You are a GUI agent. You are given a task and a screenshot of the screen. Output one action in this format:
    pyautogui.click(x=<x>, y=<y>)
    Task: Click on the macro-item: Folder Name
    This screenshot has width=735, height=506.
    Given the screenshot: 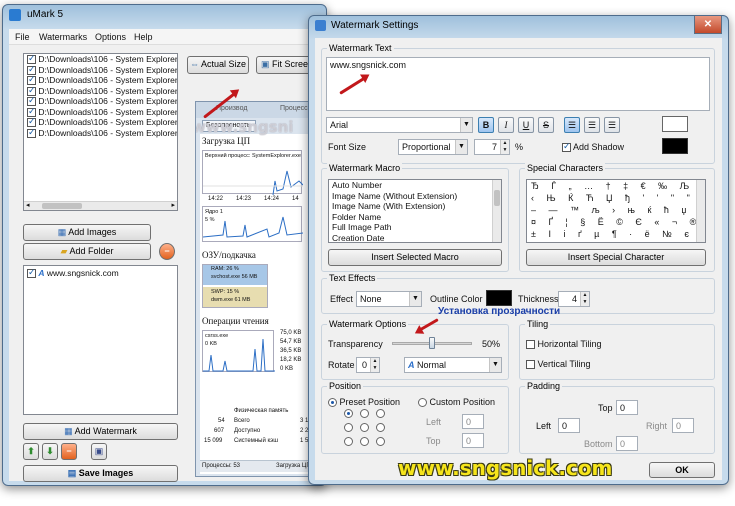 What is the action you would take?
    pyautogui.click(x=415, y=217)
    